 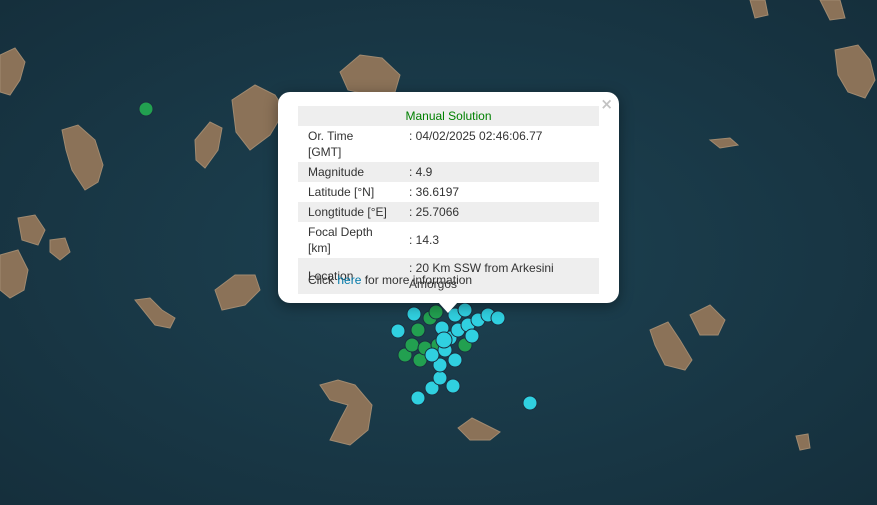 I want to click on detail-value: : 36.6197, so click(x=434, y=192).